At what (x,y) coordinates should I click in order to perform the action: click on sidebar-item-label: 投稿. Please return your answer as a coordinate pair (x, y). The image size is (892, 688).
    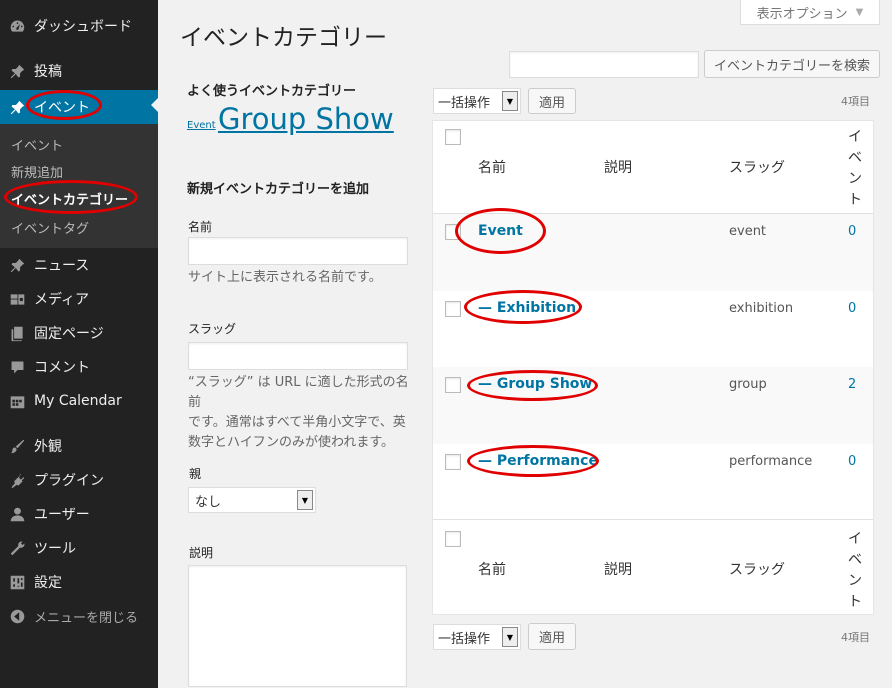
    Looking at the image, I should click on (48, 72).